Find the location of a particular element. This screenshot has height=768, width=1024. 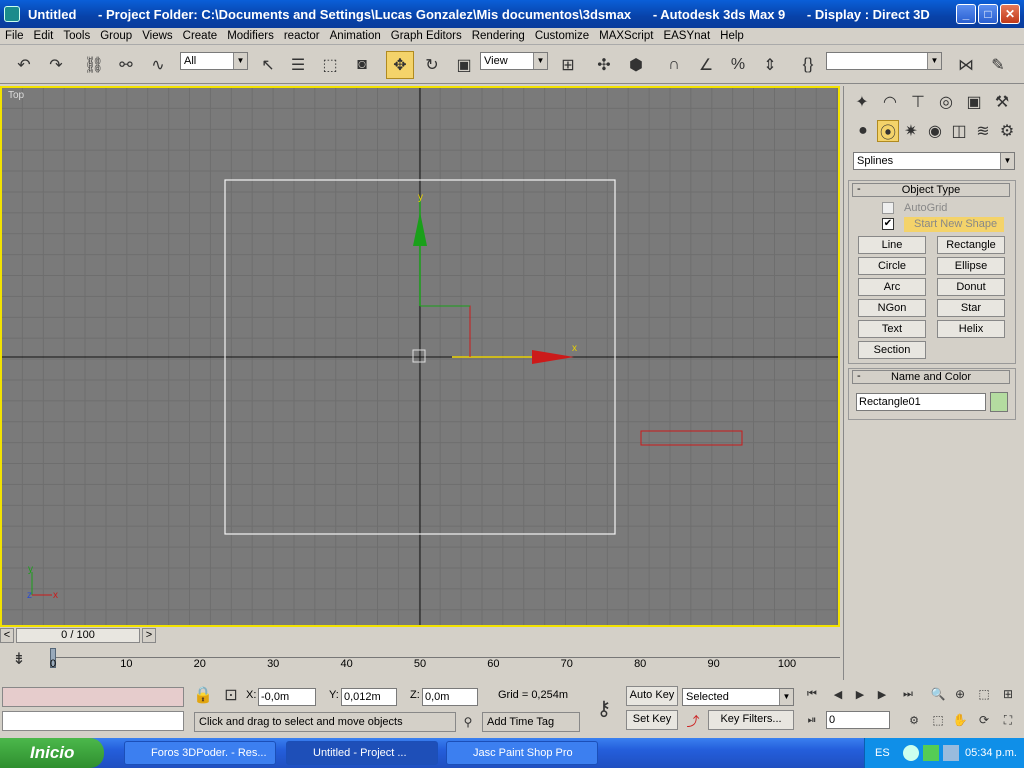

modify-tab-icon: ◠ is located at coordinates (890, 102).